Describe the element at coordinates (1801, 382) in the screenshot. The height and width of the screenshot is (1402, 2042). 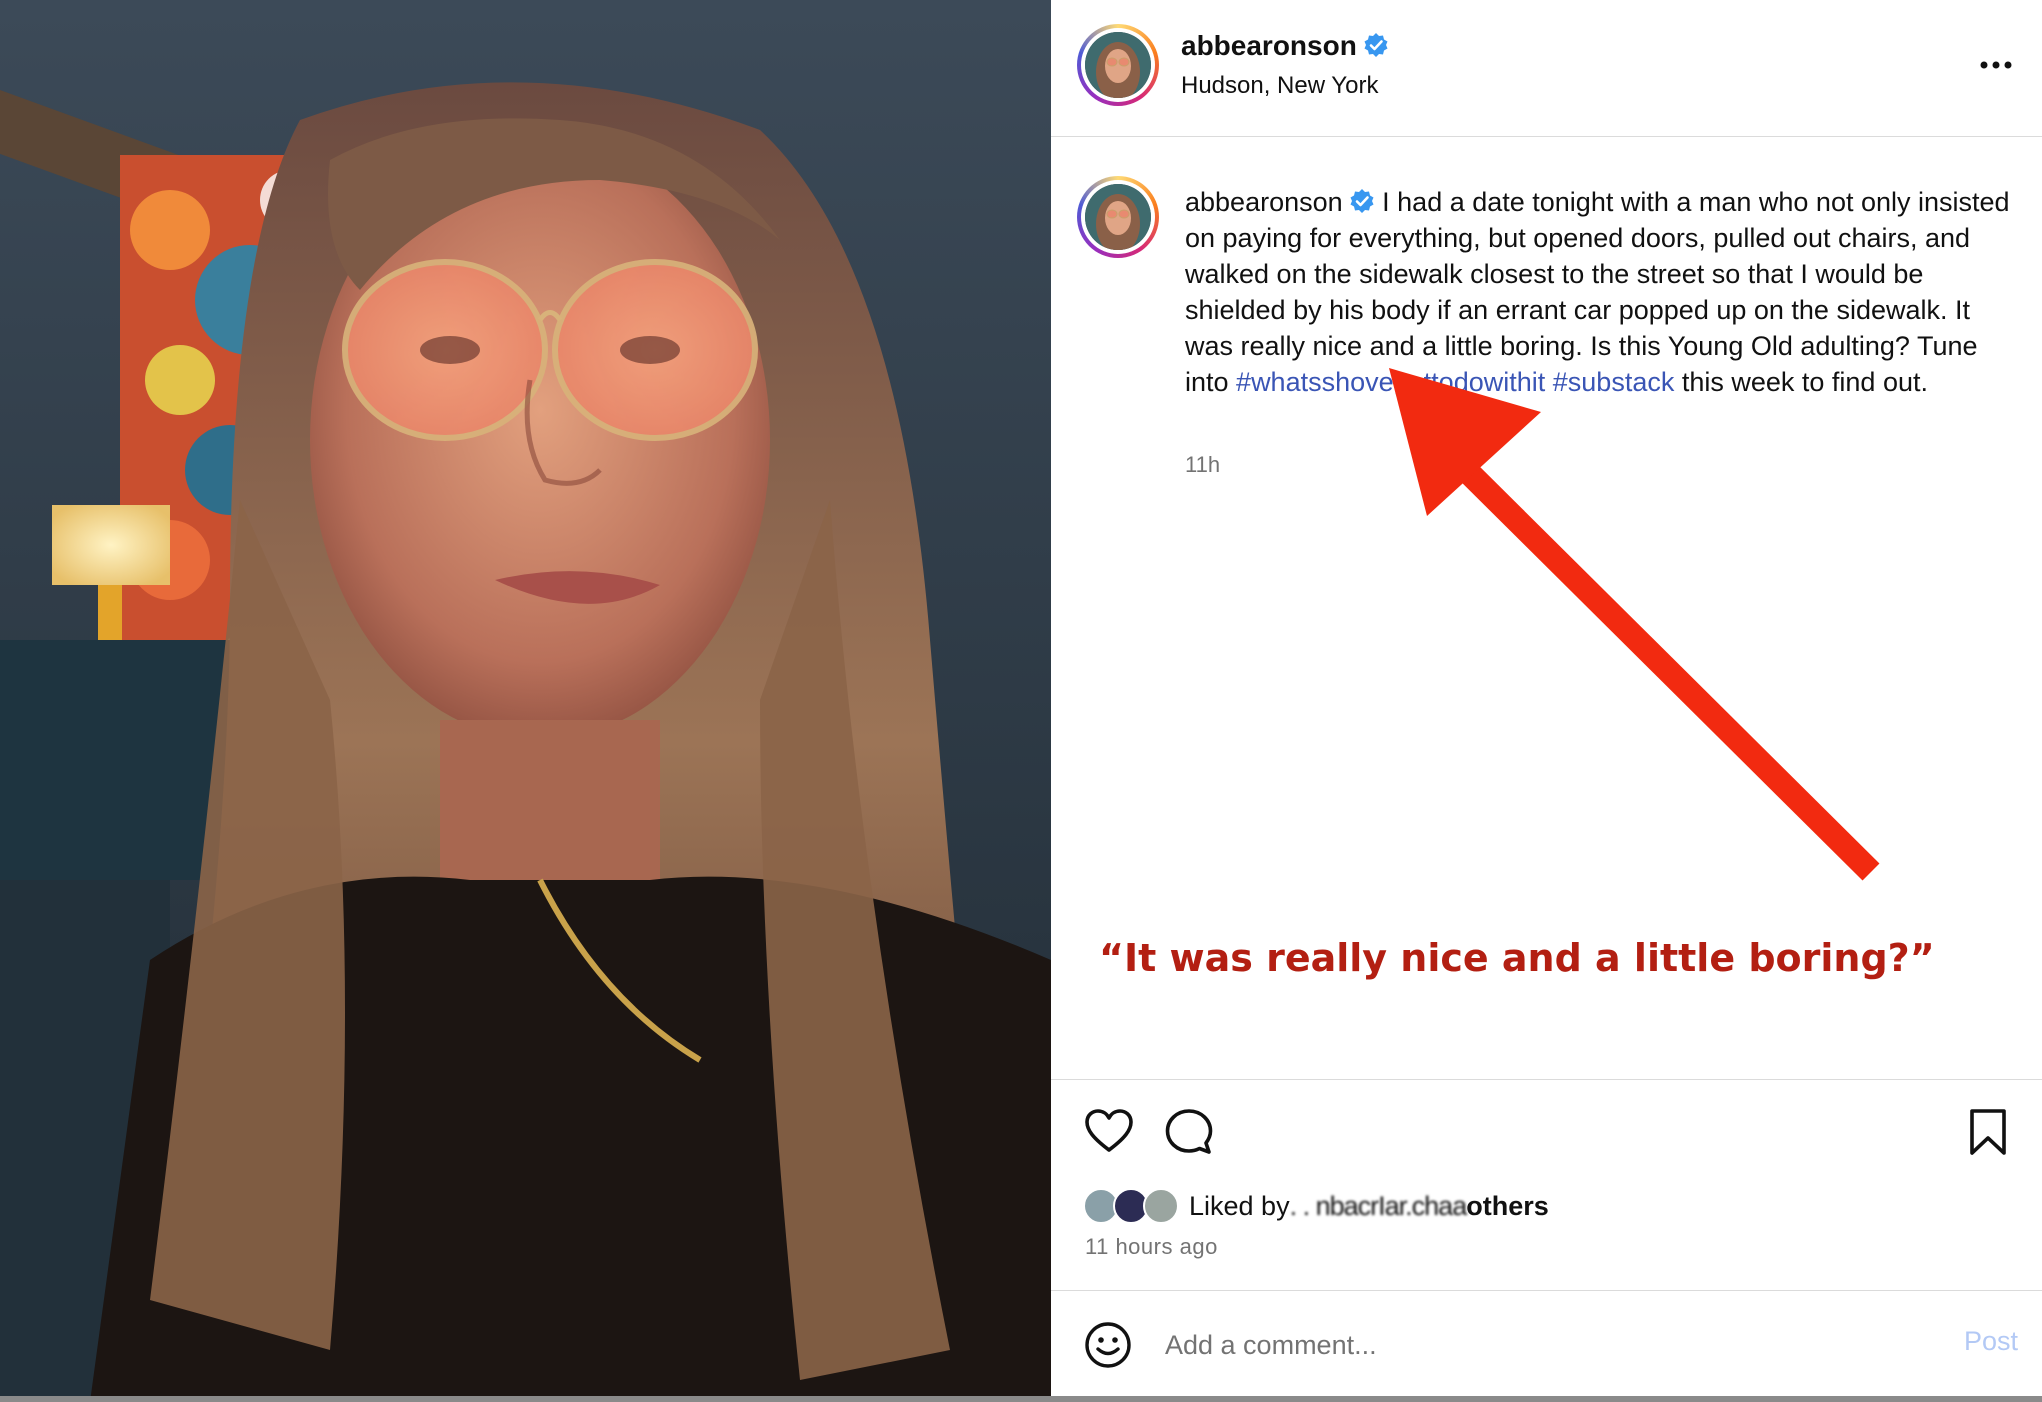
I see `caption-text-tail: this week to find out.` at that location.